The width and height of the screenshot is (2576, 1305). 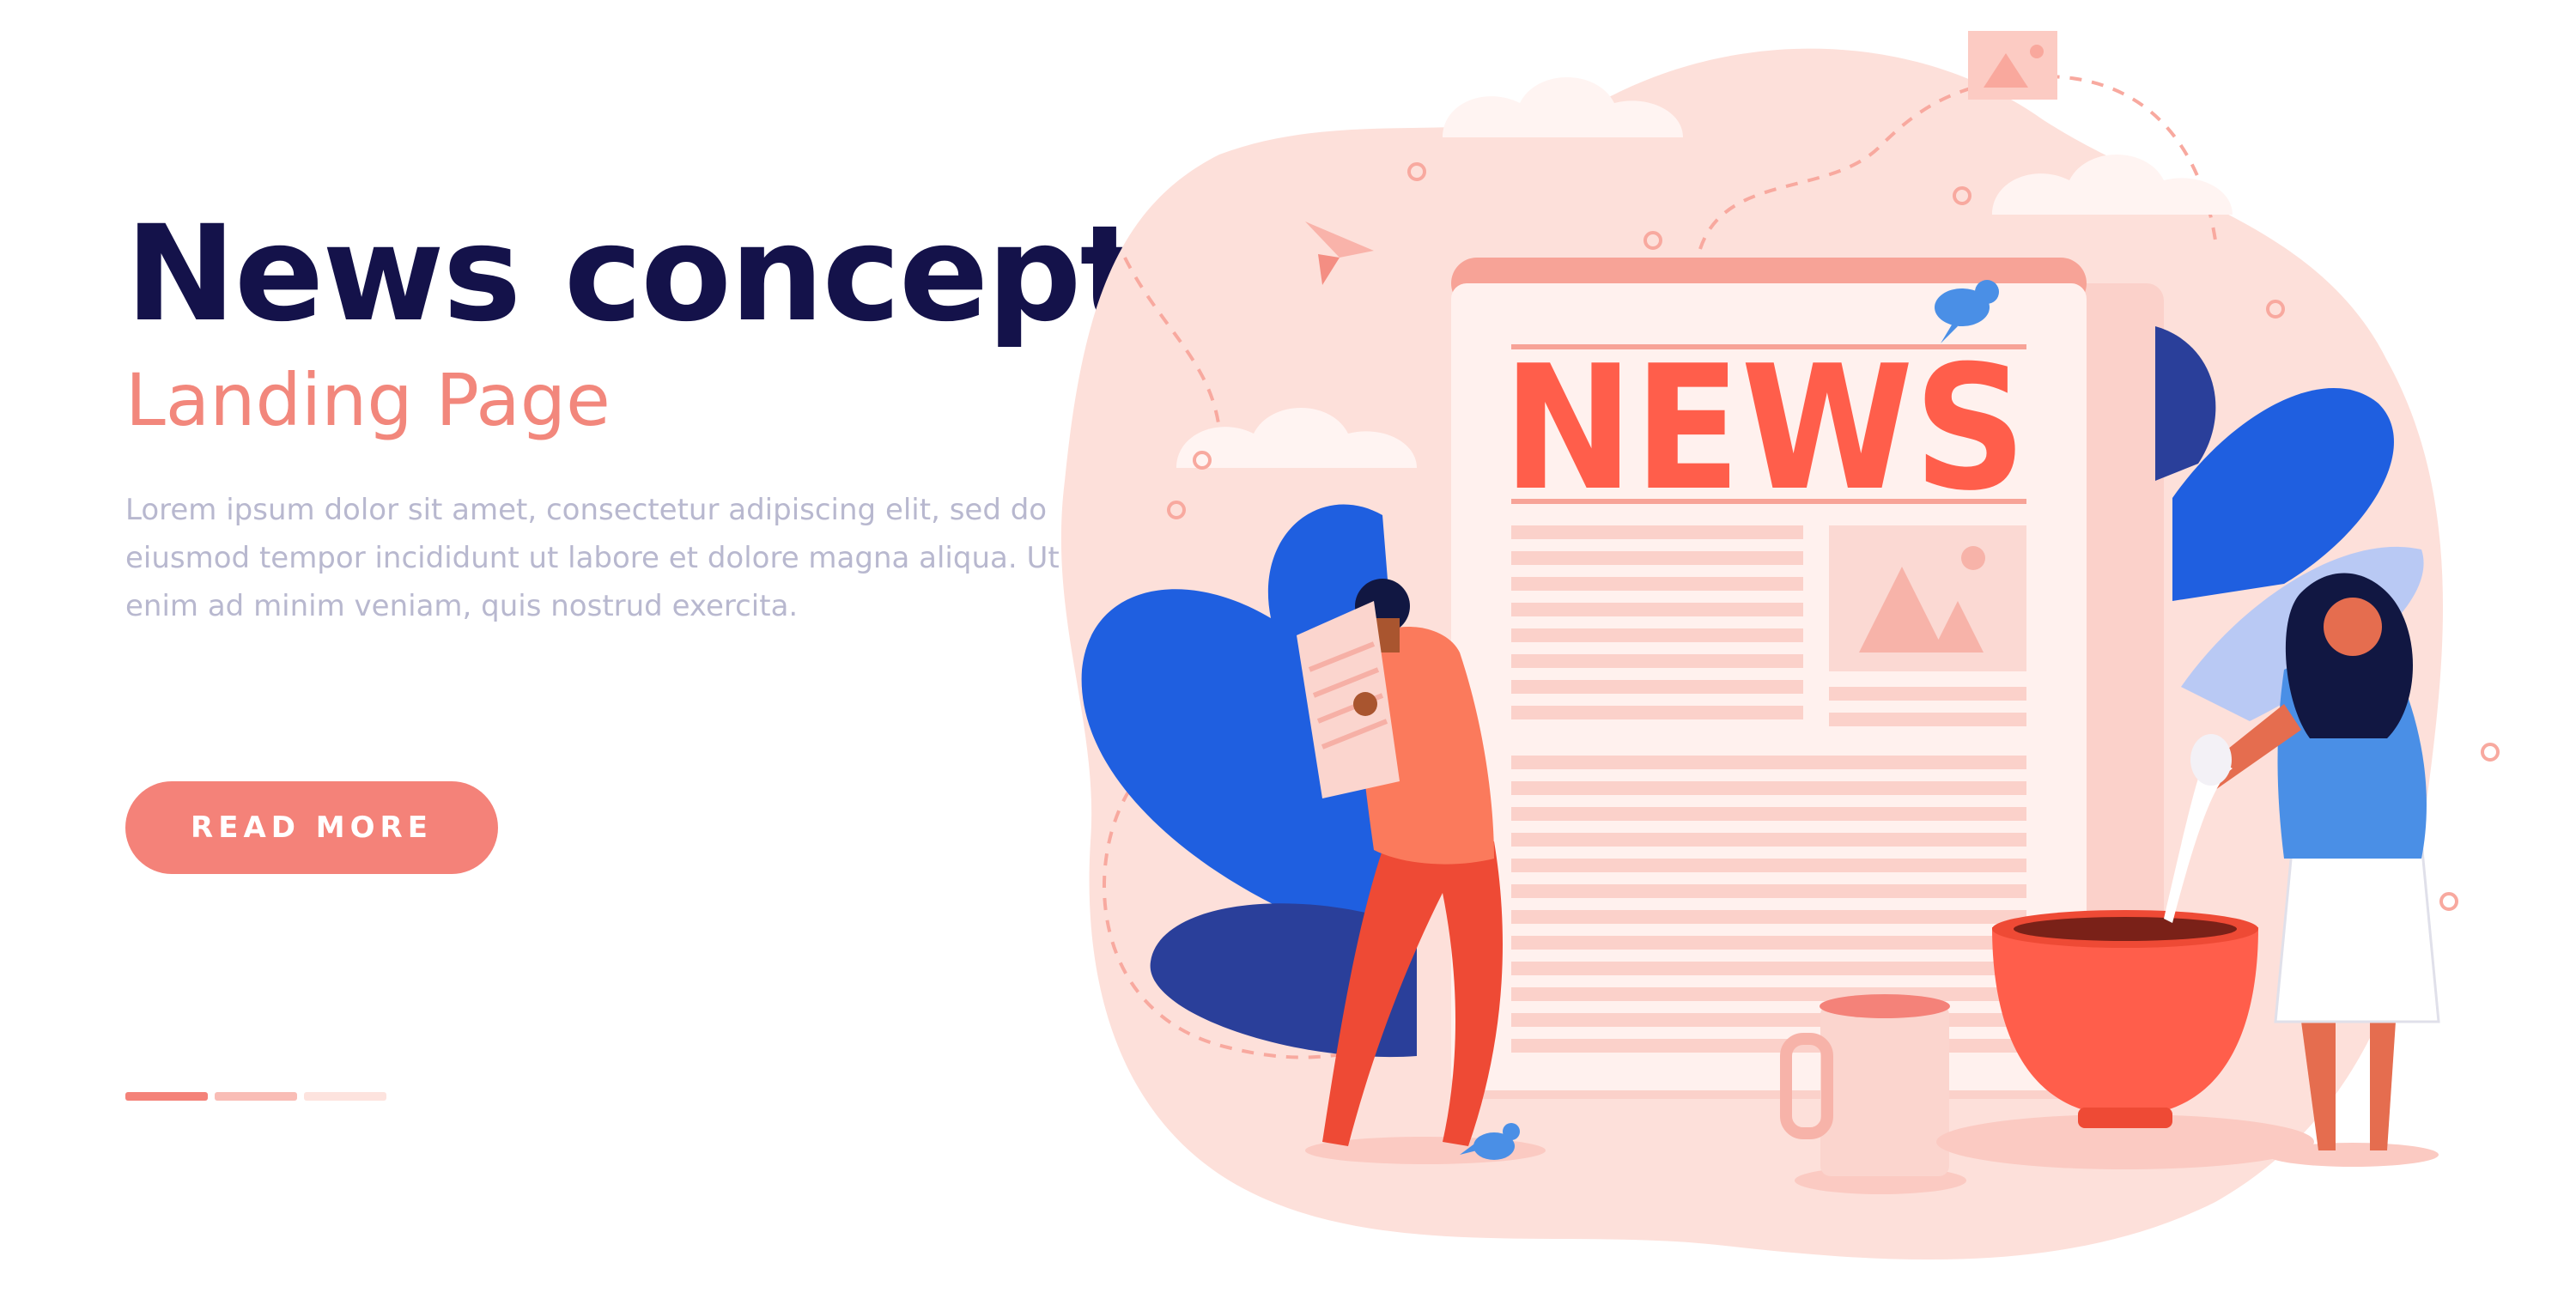 What do you see at coordinates (634, 274) in the screenshot?
I see `page-title: News concept` at bounding box center [634, 274].